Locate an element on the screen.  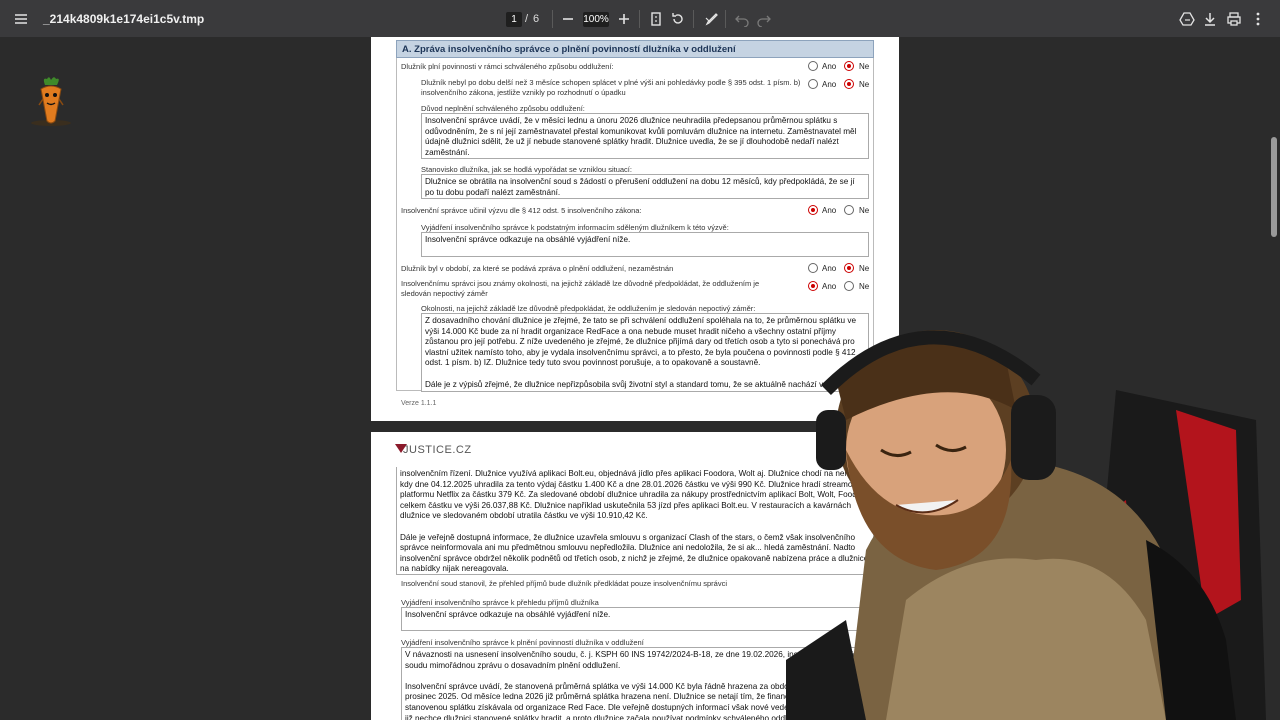
drive-icon is located at coordinates (1187, 19).